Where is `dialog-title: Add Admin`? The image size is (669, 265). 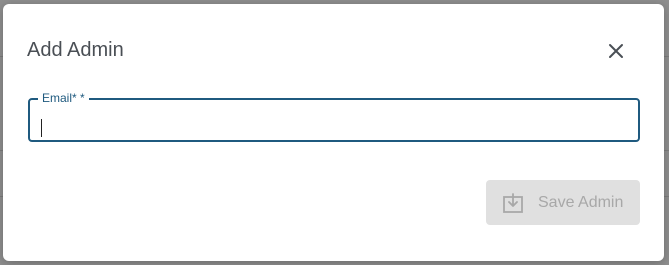 dialog-title: Add Admin is located at coordinates (75, 50).